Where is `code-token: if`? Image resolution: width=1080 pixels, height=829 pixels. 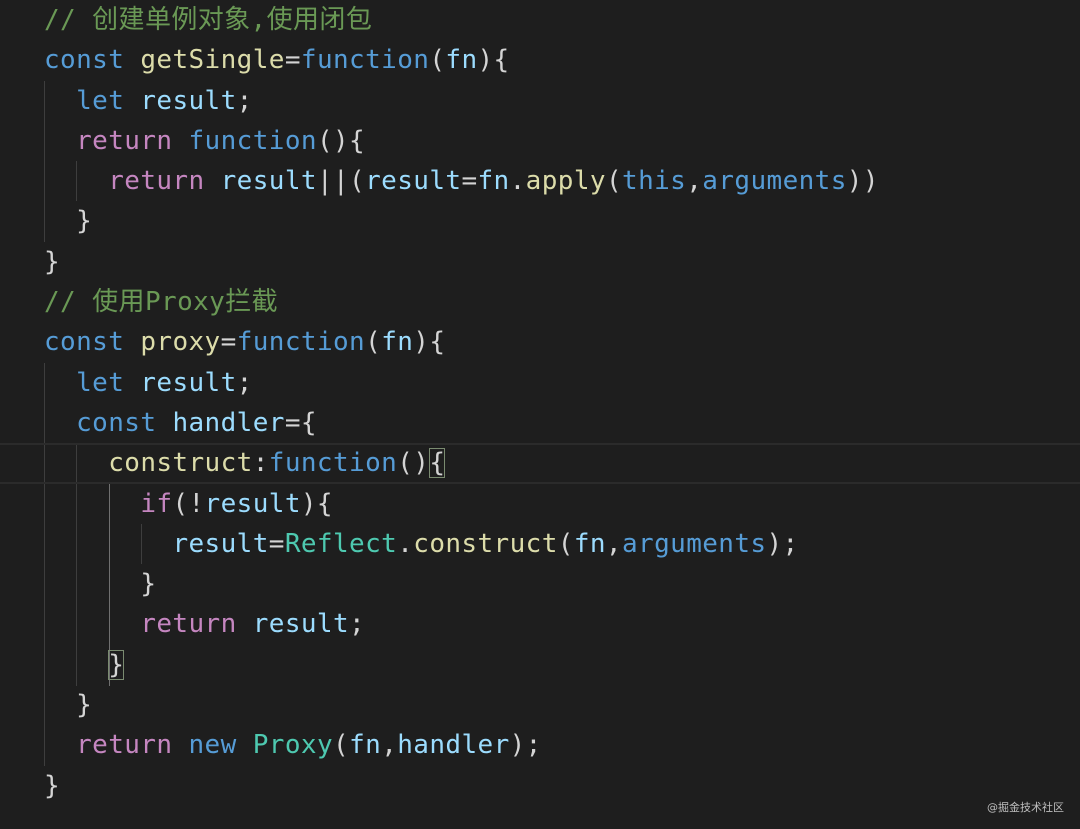 code-token: if is located at coordinates (156, 503).